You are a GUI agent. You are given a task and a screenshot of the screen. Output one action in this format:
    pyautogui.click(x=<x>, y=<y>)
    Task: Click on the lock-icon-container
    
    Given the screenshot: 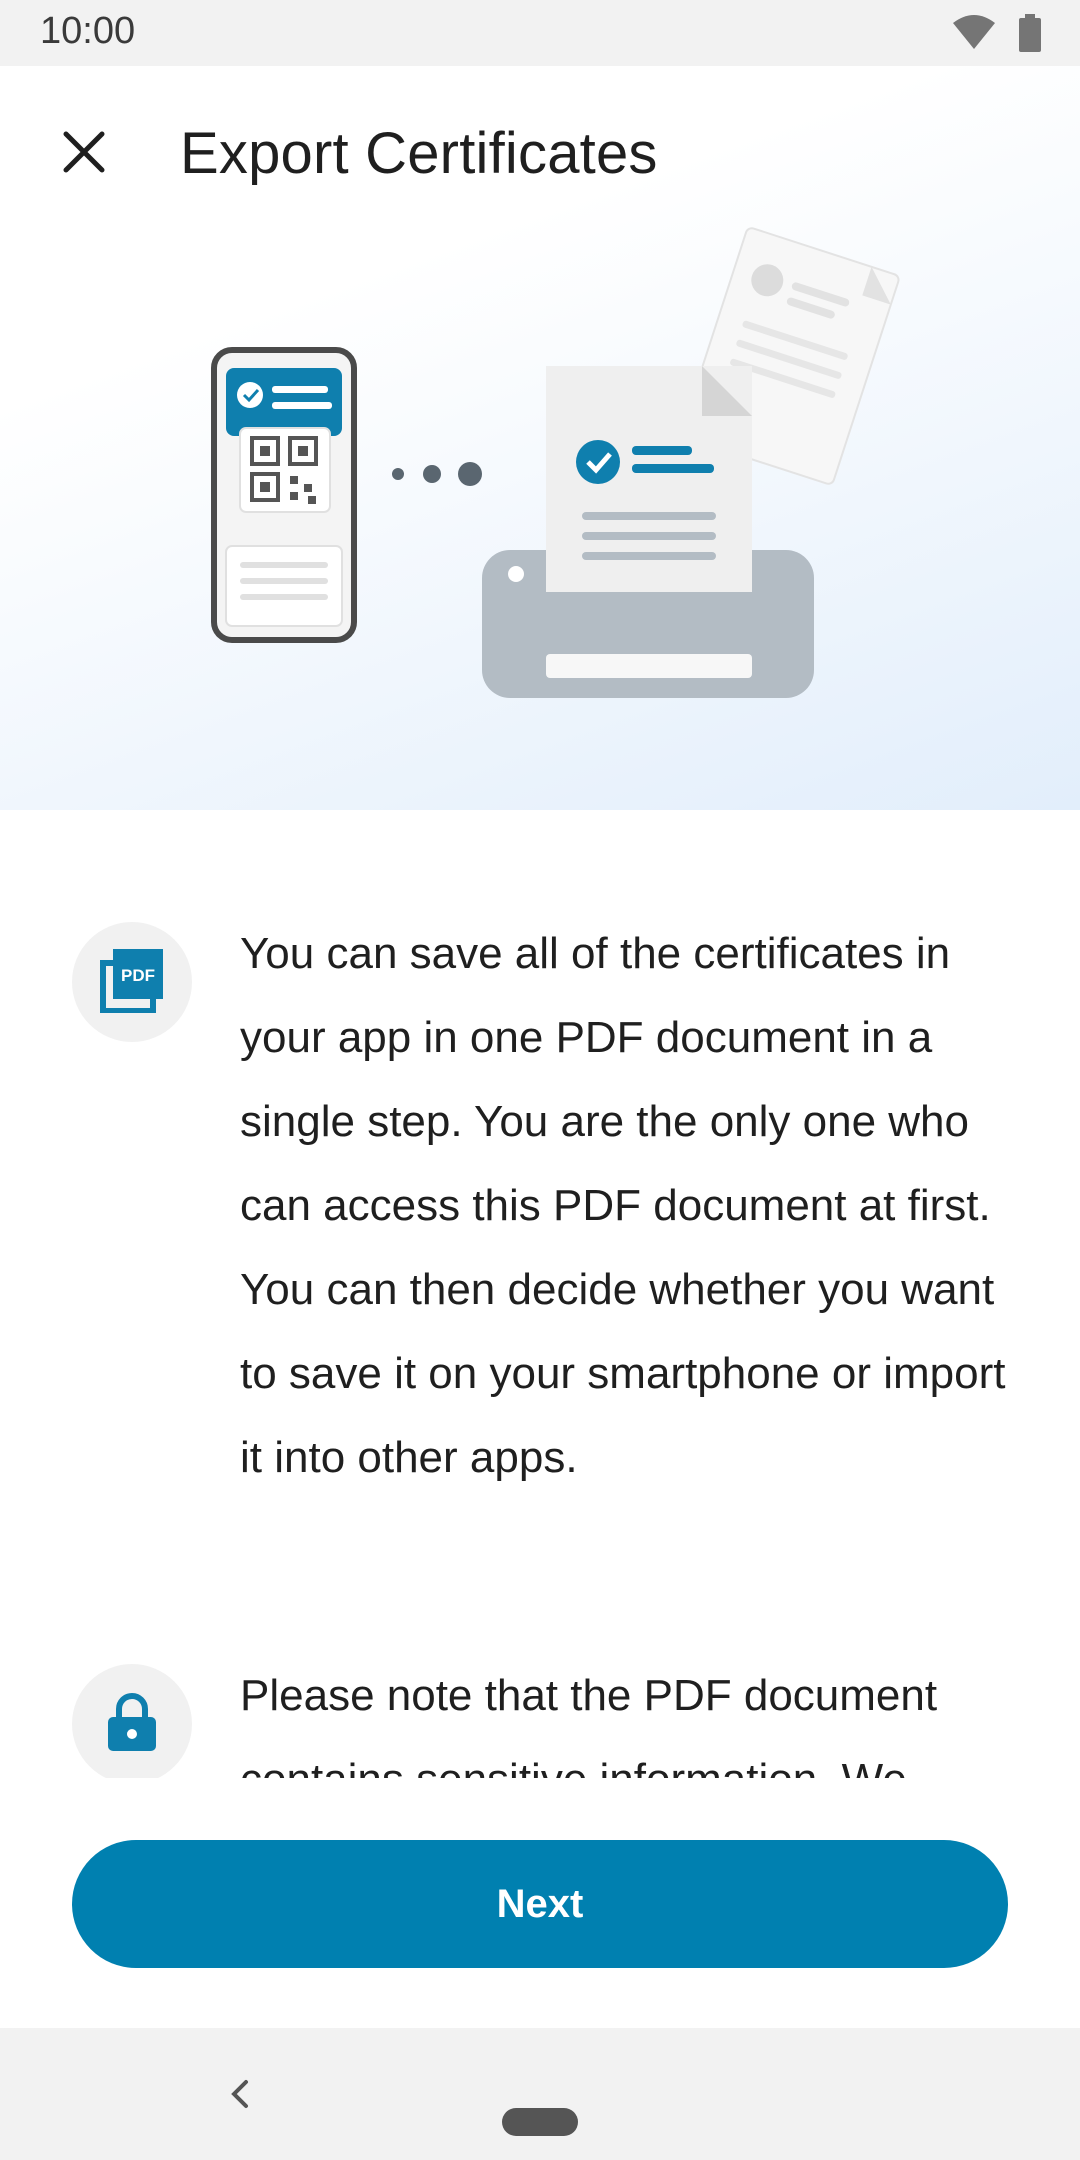 What is the action you would take?
    pyautogui.click(x=132, y=1721)
    